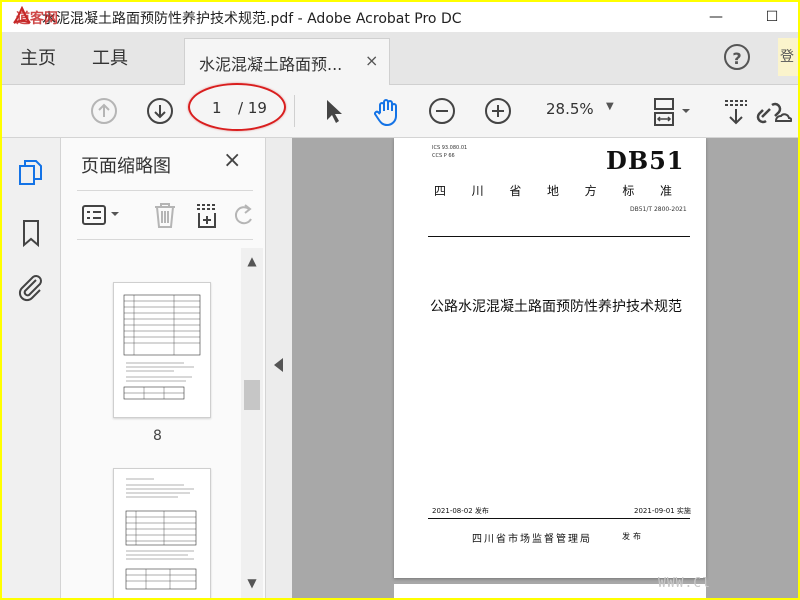 This screenshot has height=600, width=800. What do you see at coordinates (38, 57) in the screenshot?
I see `tab-home: 主页` at bounding box center [38, 57].